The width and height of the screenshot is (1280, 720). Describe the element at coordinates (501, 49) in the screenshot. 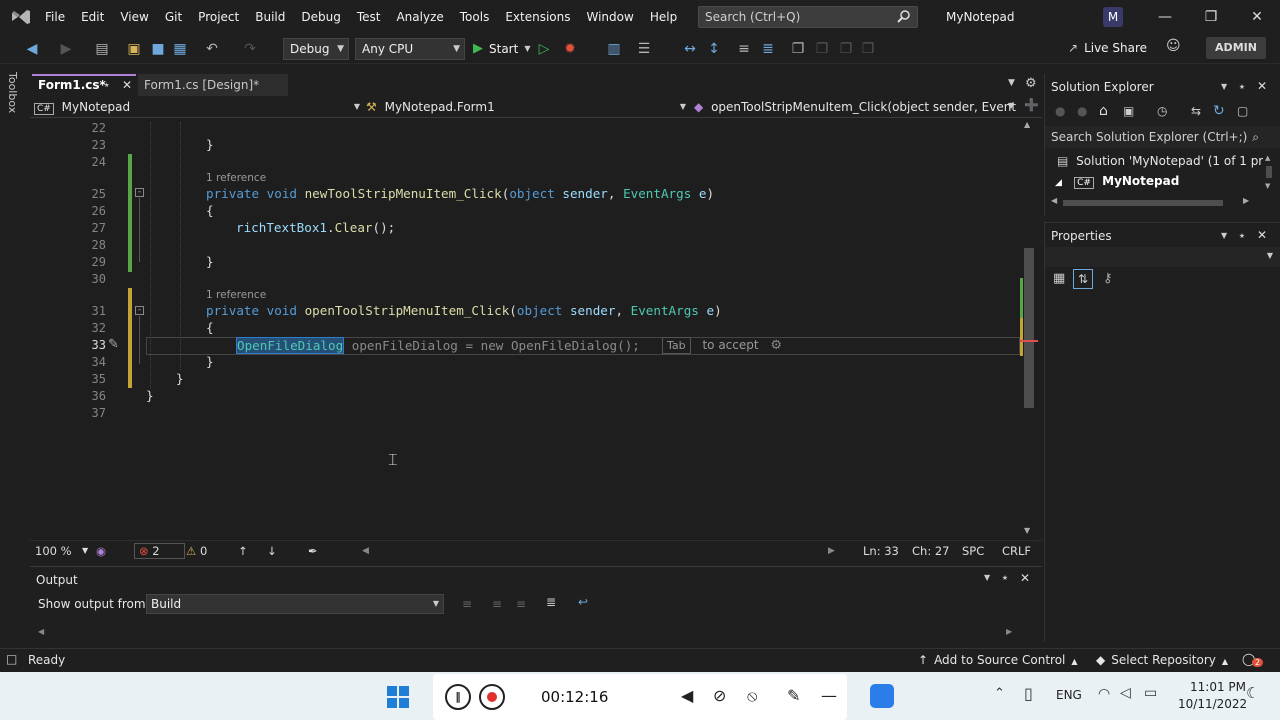

I see `start-button: ▶ Start ▼` at that location.